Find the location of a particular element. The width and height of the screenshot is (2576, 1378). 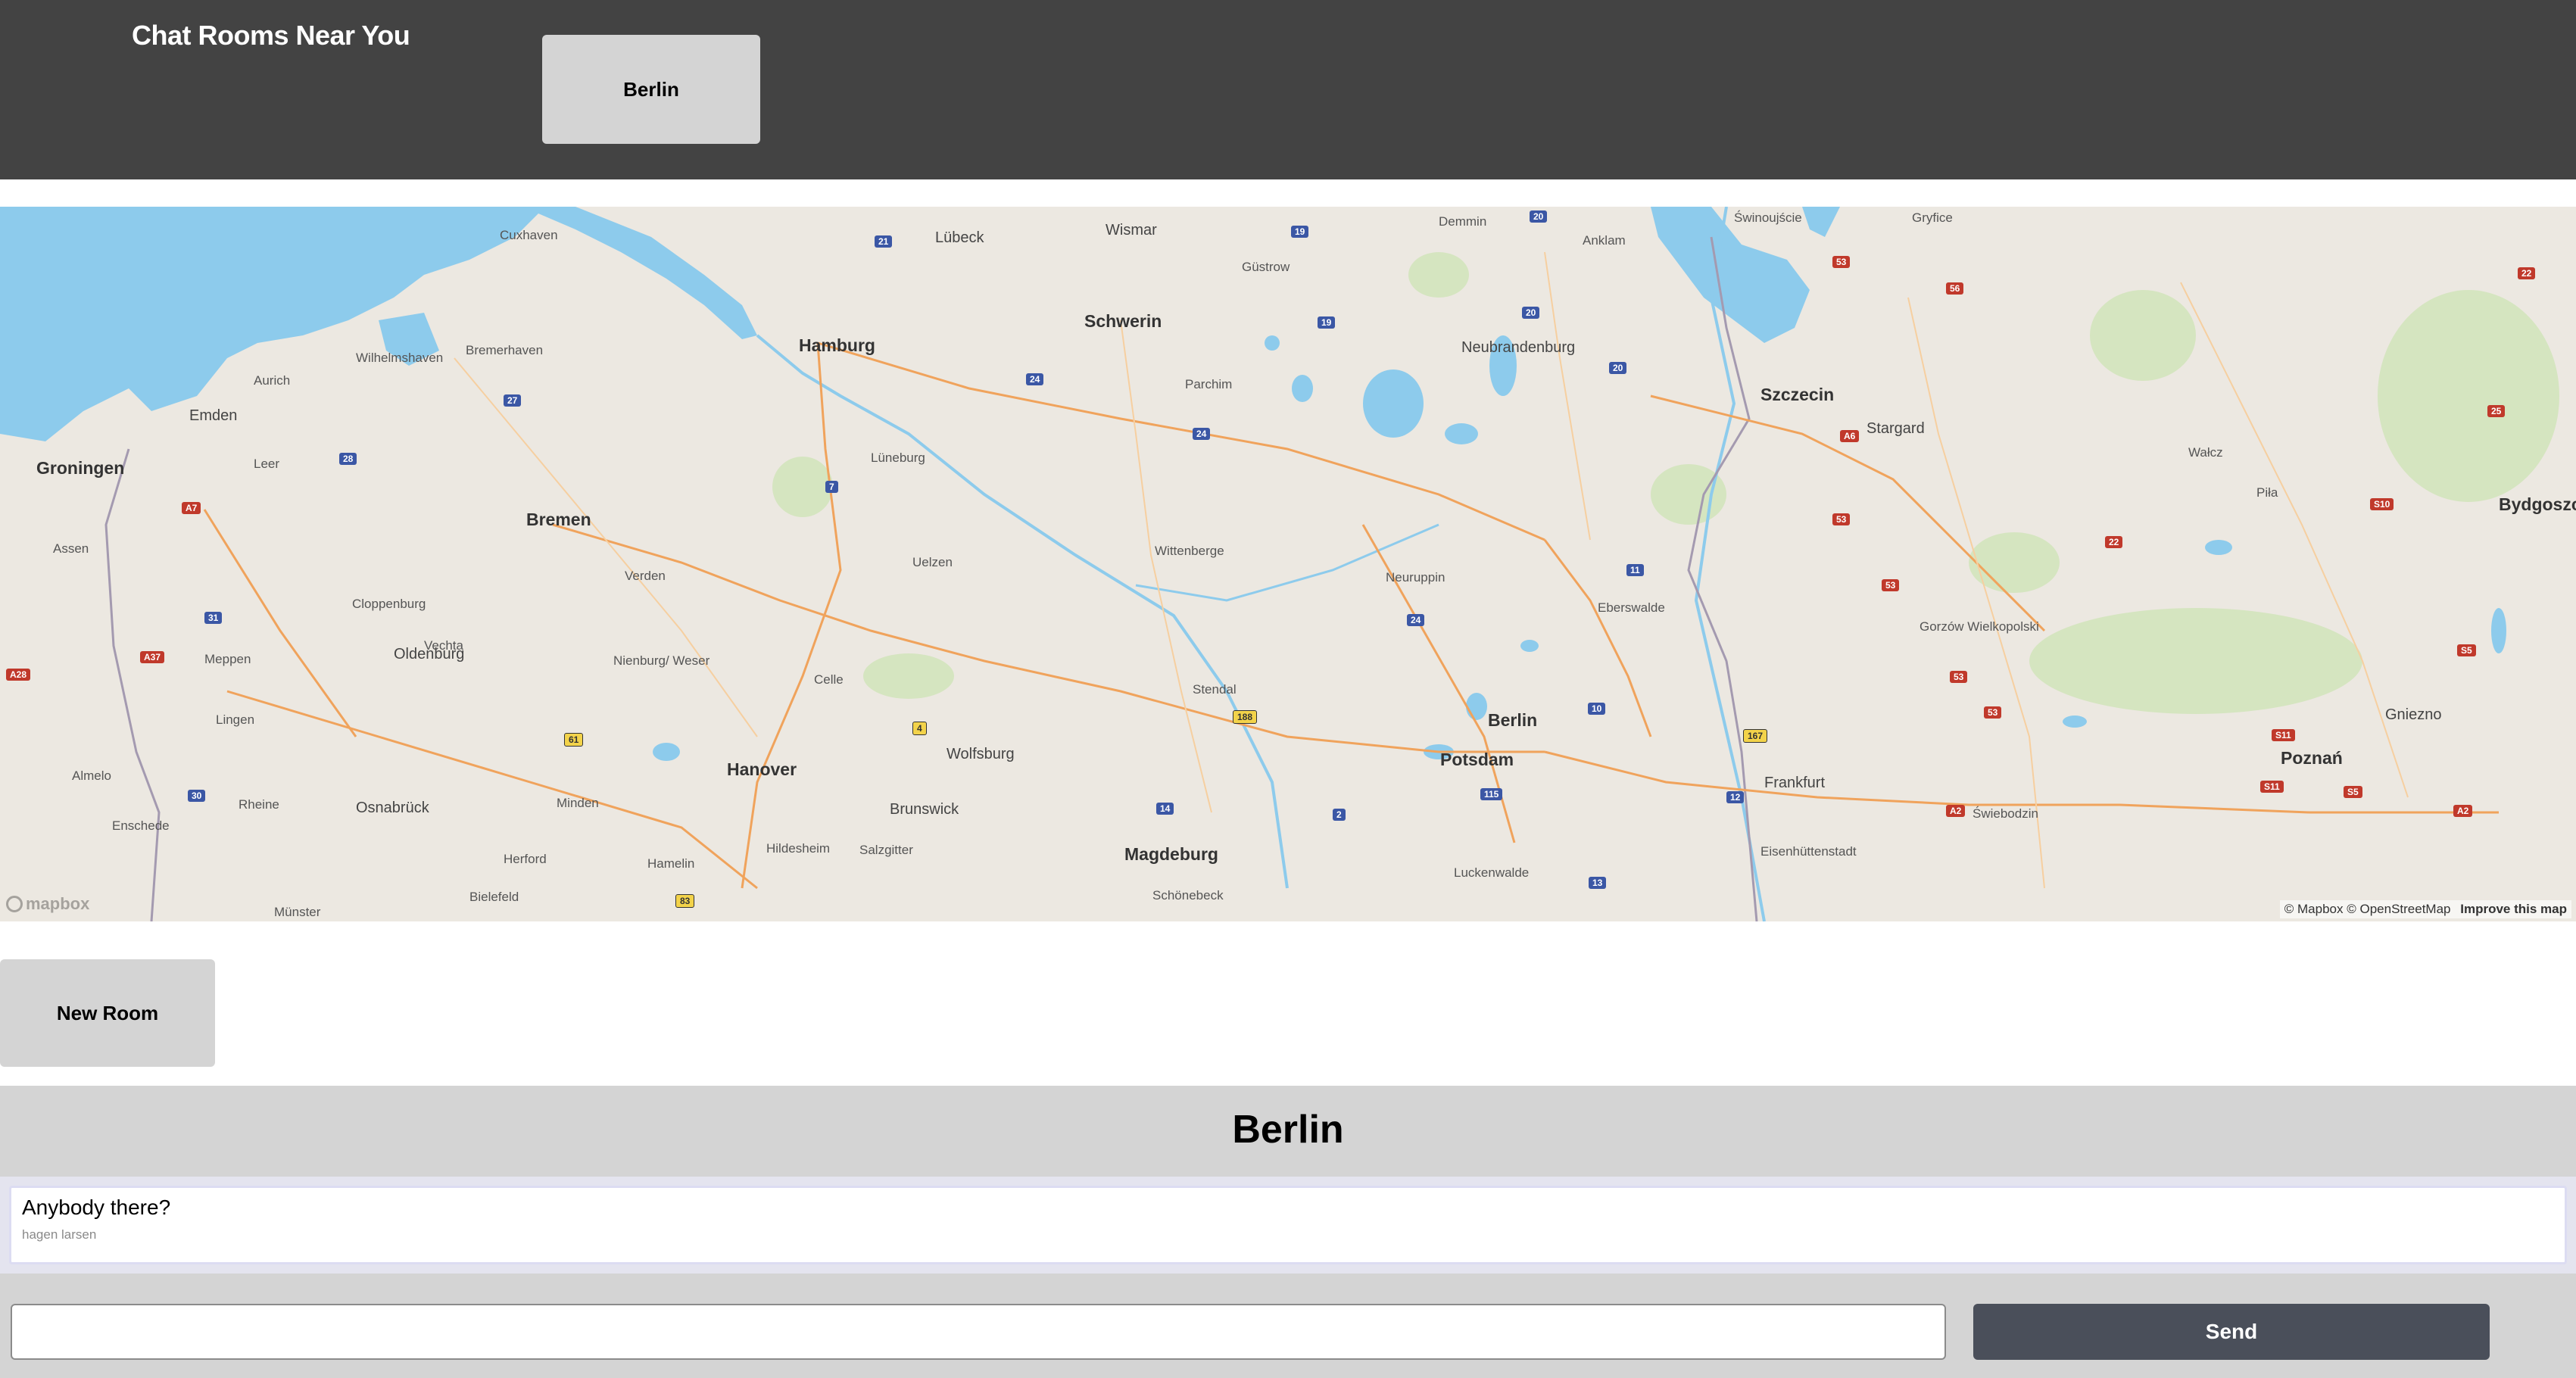

map-marker-berlin is located at coordinates (2052, 807).